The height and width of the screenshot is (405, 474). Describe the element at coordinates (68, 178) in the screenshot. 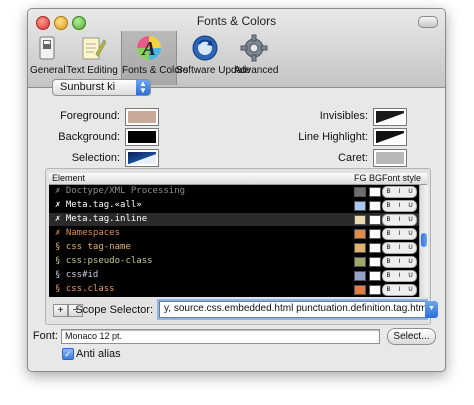

I see `column-element: Element` at that location.